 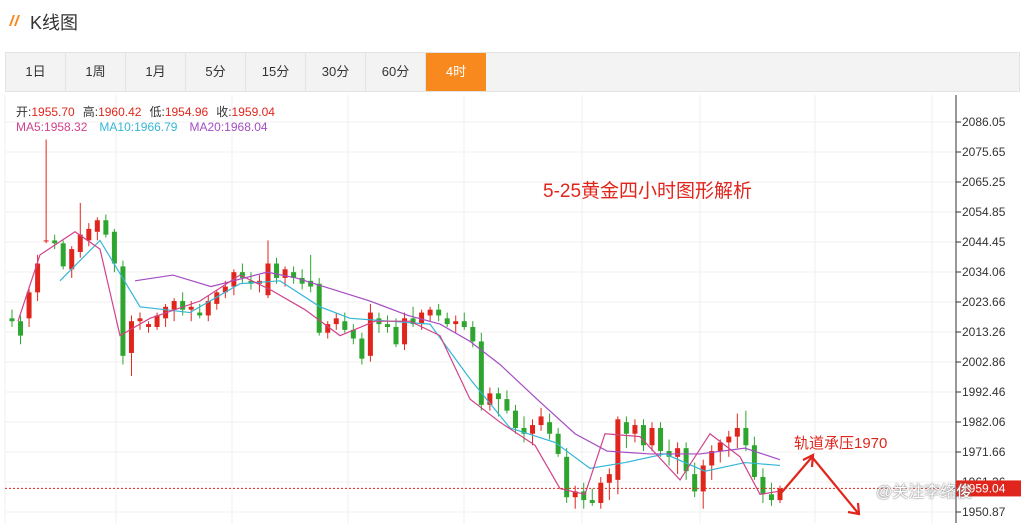 What do you see at coordinates (120, 112) in the screenshot?
I see `high-value: 1960.42` at bounding box center [120, 112].